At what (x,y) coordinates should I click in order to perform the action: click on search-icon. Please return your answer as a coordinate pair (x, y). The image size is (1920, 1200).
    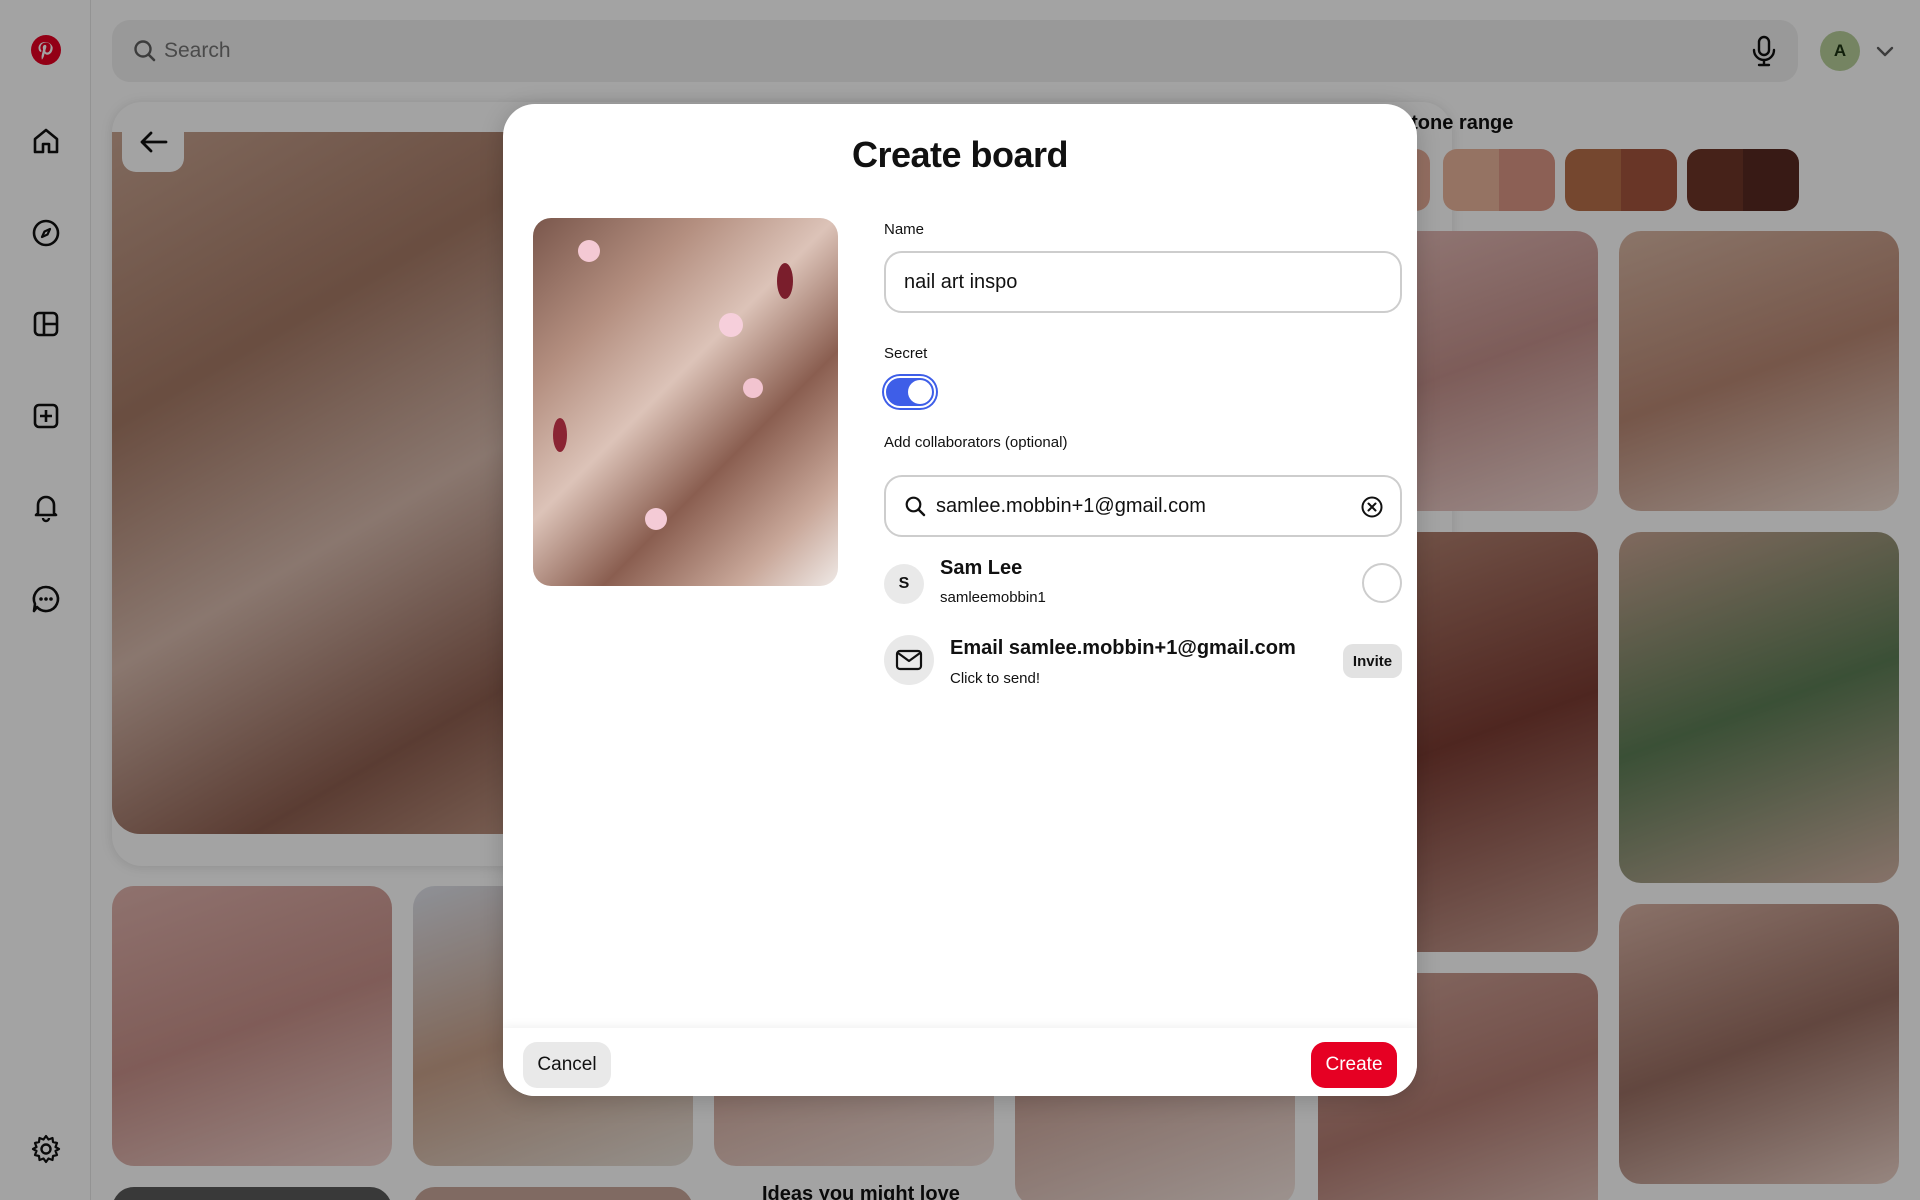
    Looking at the image, I should click on (915, 506).